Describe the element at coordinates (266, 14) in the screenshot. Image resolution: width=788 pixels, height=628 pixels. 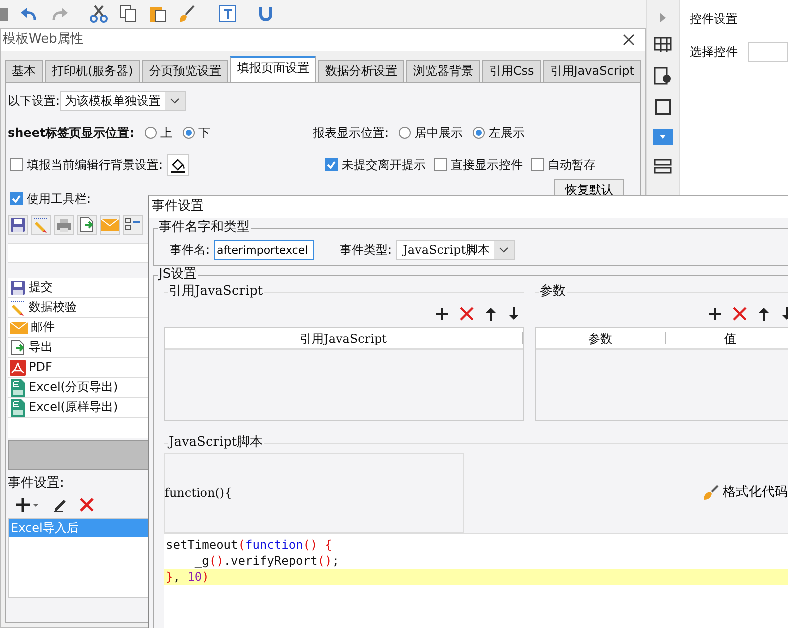
I see `magnet-icon` at that location.